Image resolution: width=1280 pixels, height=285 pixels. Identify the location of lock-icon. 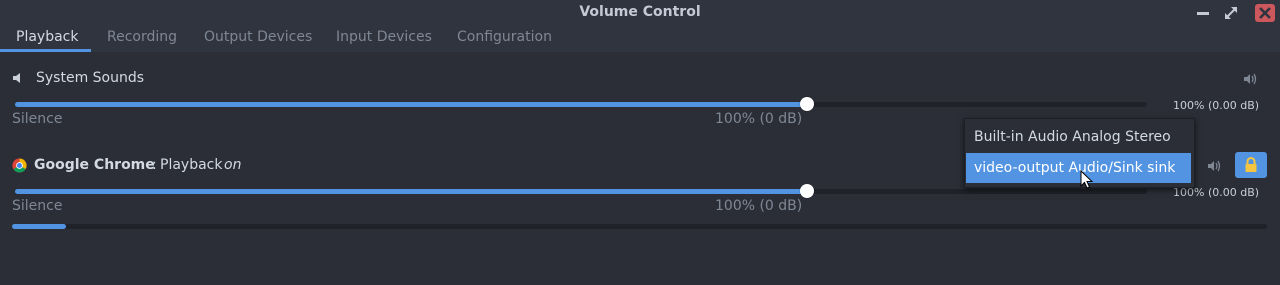
(1251, 164).